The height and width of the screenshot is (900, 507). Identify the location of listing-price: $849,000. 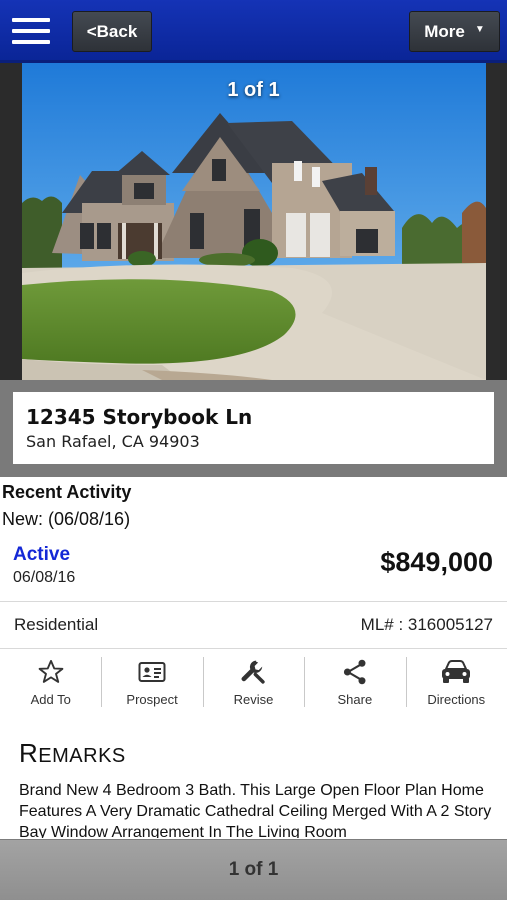
(436, 562).